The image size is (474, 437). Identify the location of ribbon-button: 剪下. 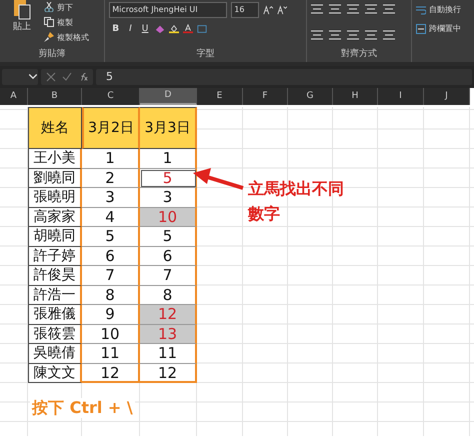
(66, 7).